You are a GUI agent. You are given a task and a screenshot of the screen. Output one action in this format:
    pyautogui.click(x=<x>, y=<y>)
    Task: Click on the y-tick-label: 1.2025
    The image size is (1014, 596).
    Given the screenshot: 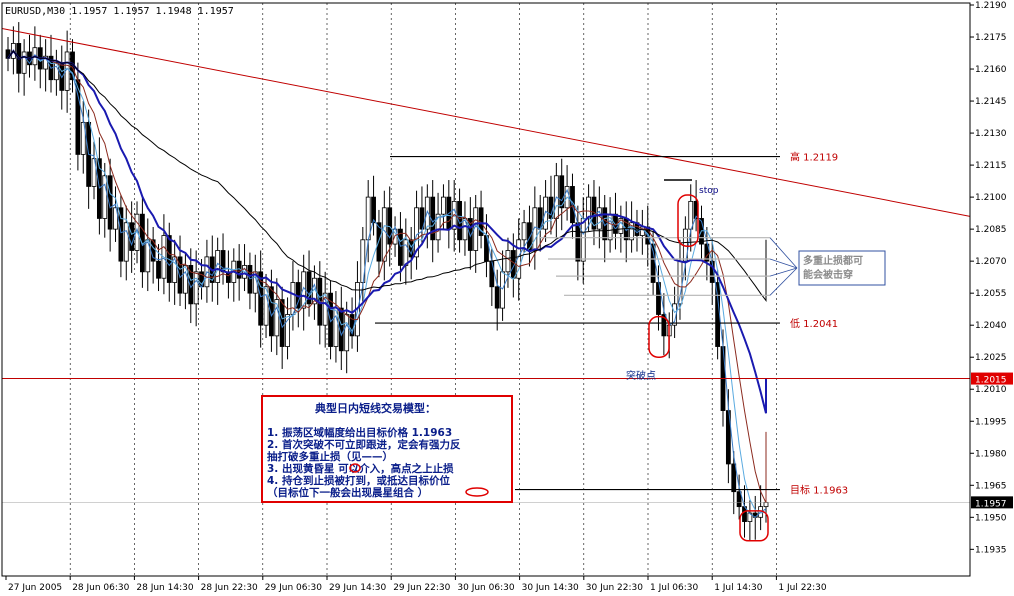 What is the action you would take?
    pyautogui.click(x=991, y=358)
    